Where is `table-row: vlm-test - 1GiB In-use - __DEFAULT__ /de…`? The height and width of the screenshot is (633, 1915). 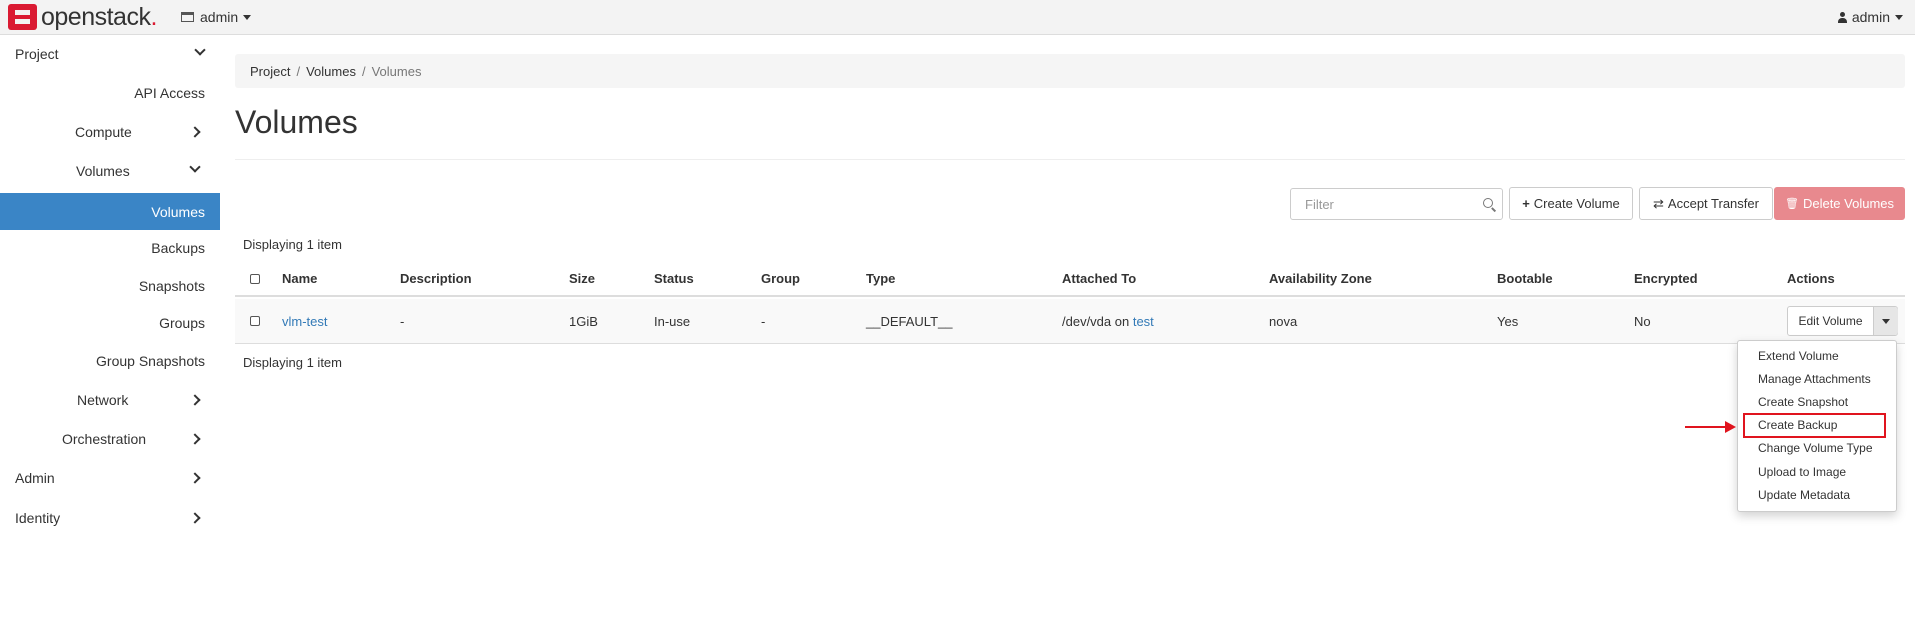
table-row: vlm-test - 1GiB In-use - __DEFAULT__ /de… is located at coordinates (1070, 321).